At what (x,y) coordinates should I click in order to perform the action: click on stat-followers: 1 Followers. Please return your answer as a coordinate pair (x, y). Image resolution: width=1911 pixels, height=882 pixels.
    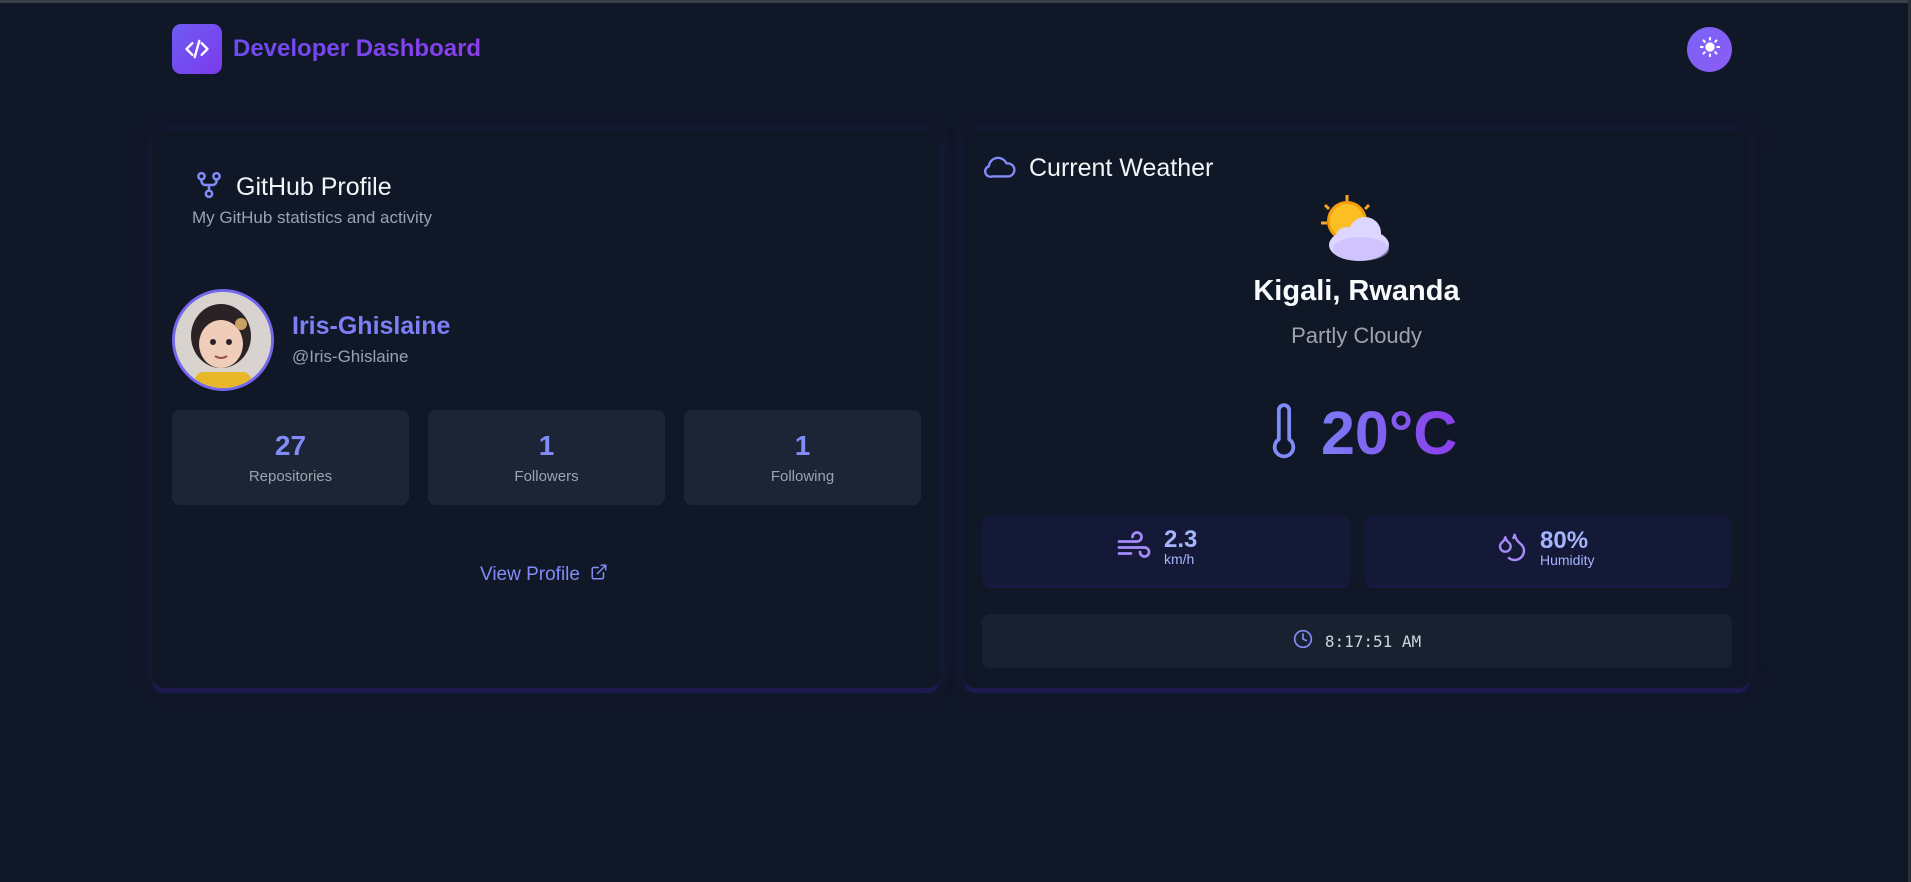
    Looking at the image, I should click on (546, 457).